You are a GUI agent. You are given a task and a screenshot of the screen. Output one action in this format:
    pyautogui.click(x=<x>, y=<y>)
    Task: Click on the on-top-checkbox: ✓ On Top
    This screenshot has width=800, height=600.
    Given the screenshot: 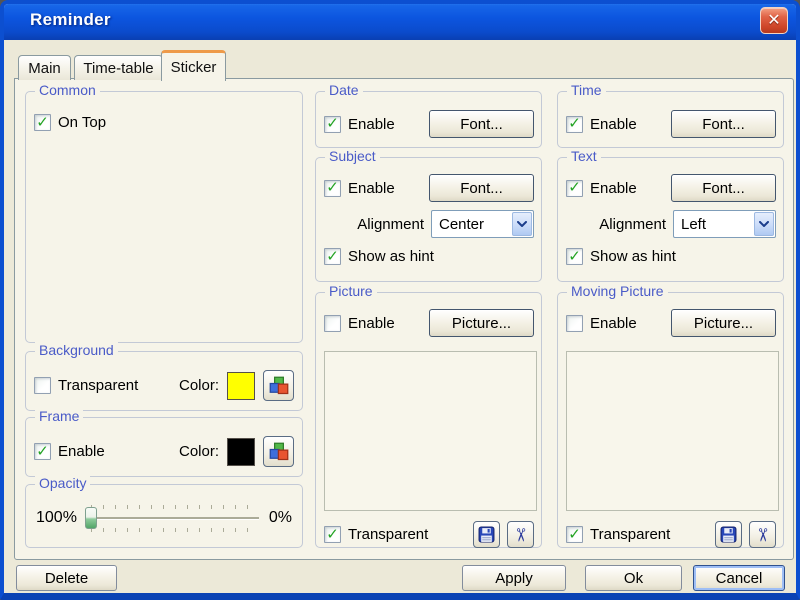 What is the action you would take?
    pyautogui.click(x=70, y=122)
    